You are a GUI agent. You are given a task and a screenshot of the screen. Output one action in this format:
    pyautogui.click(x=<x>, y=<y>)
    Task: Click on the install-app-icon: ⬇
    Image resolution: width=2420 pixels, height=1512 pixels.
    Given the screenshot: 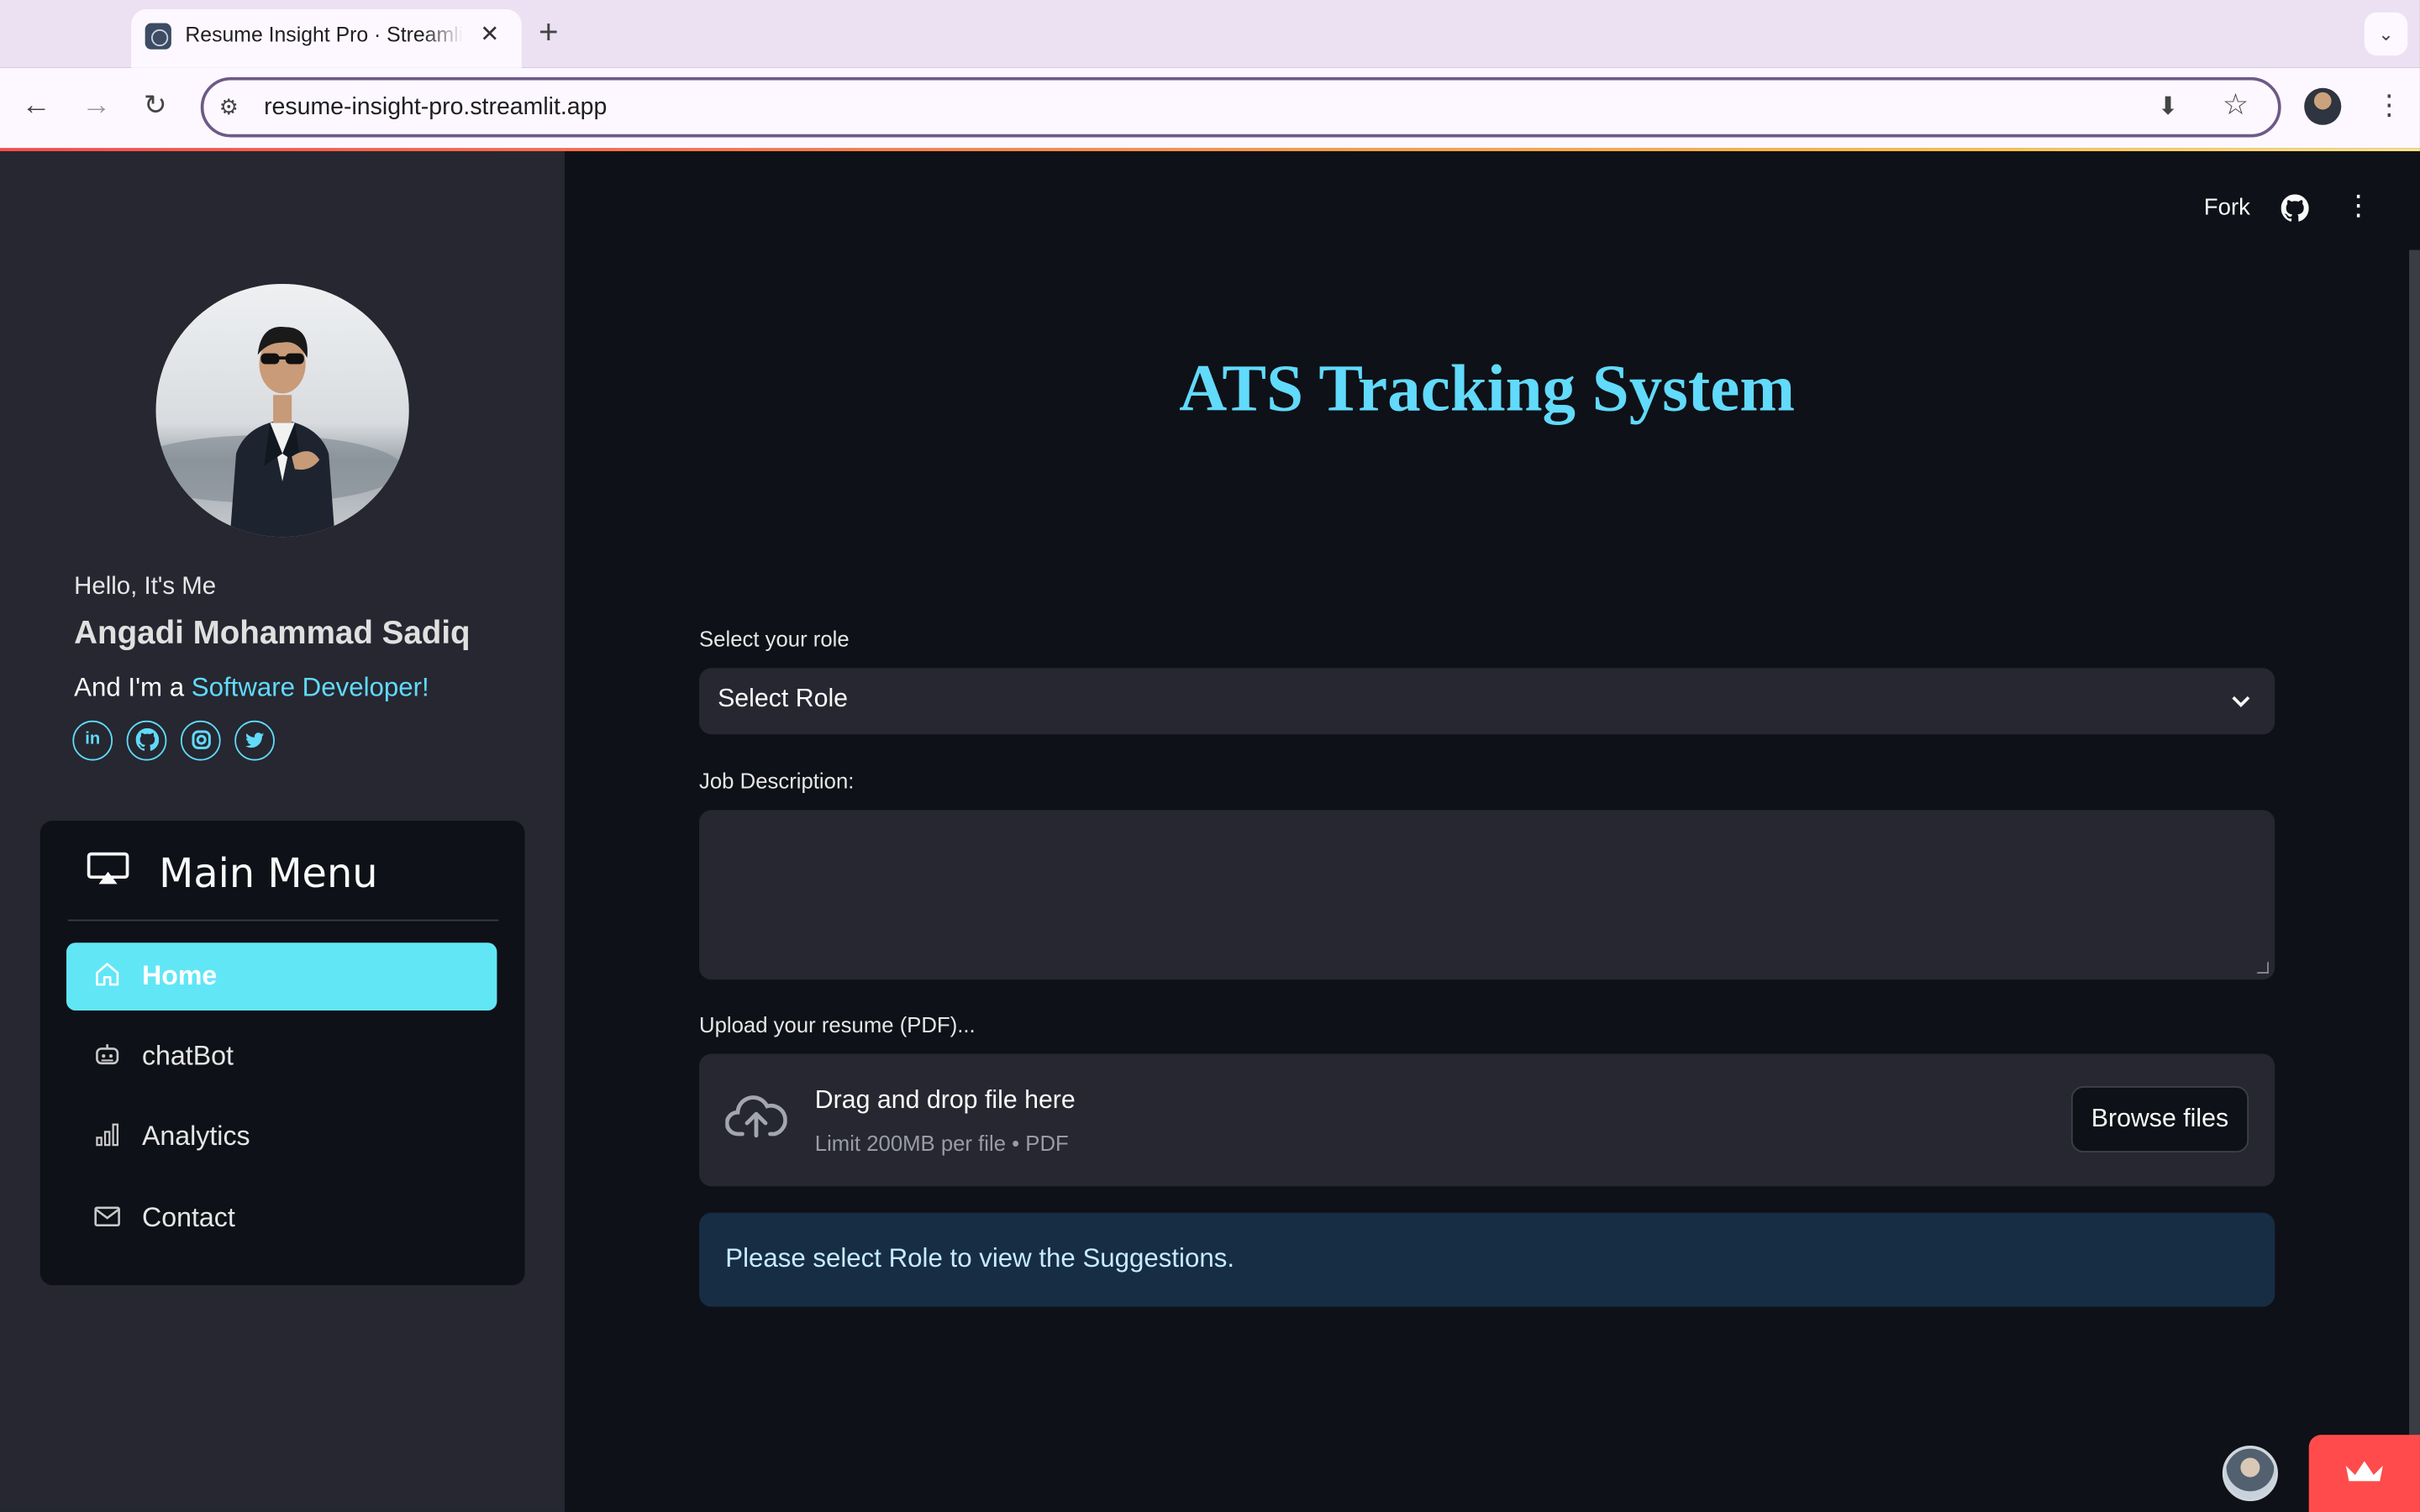 What is the action you would take?
    pyautogui.click(x=2168, y=106)
    